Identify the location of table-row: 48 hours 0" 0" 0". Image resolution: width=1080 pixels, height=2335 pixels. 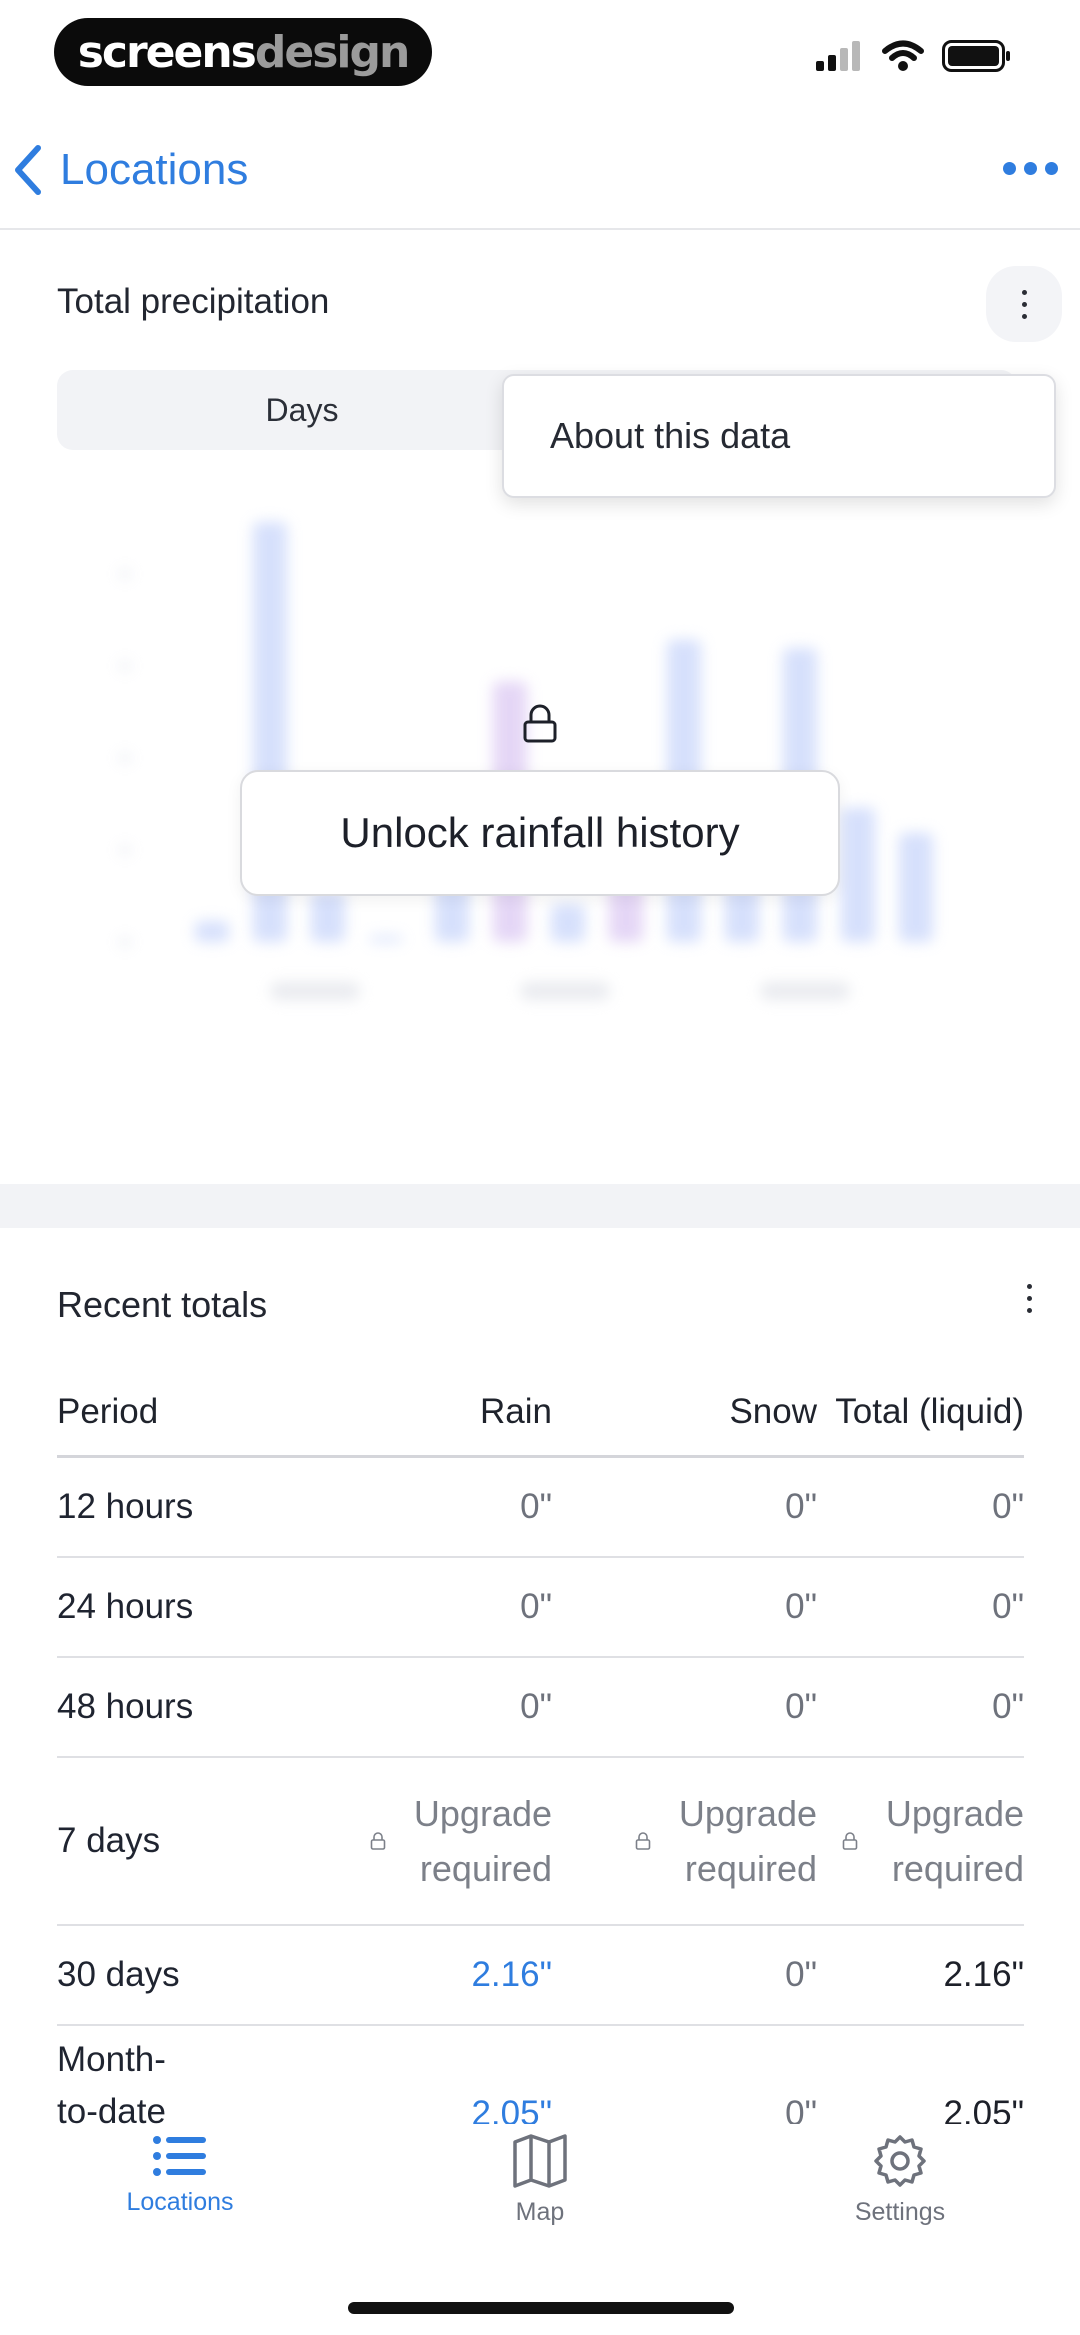
(540, 1708).